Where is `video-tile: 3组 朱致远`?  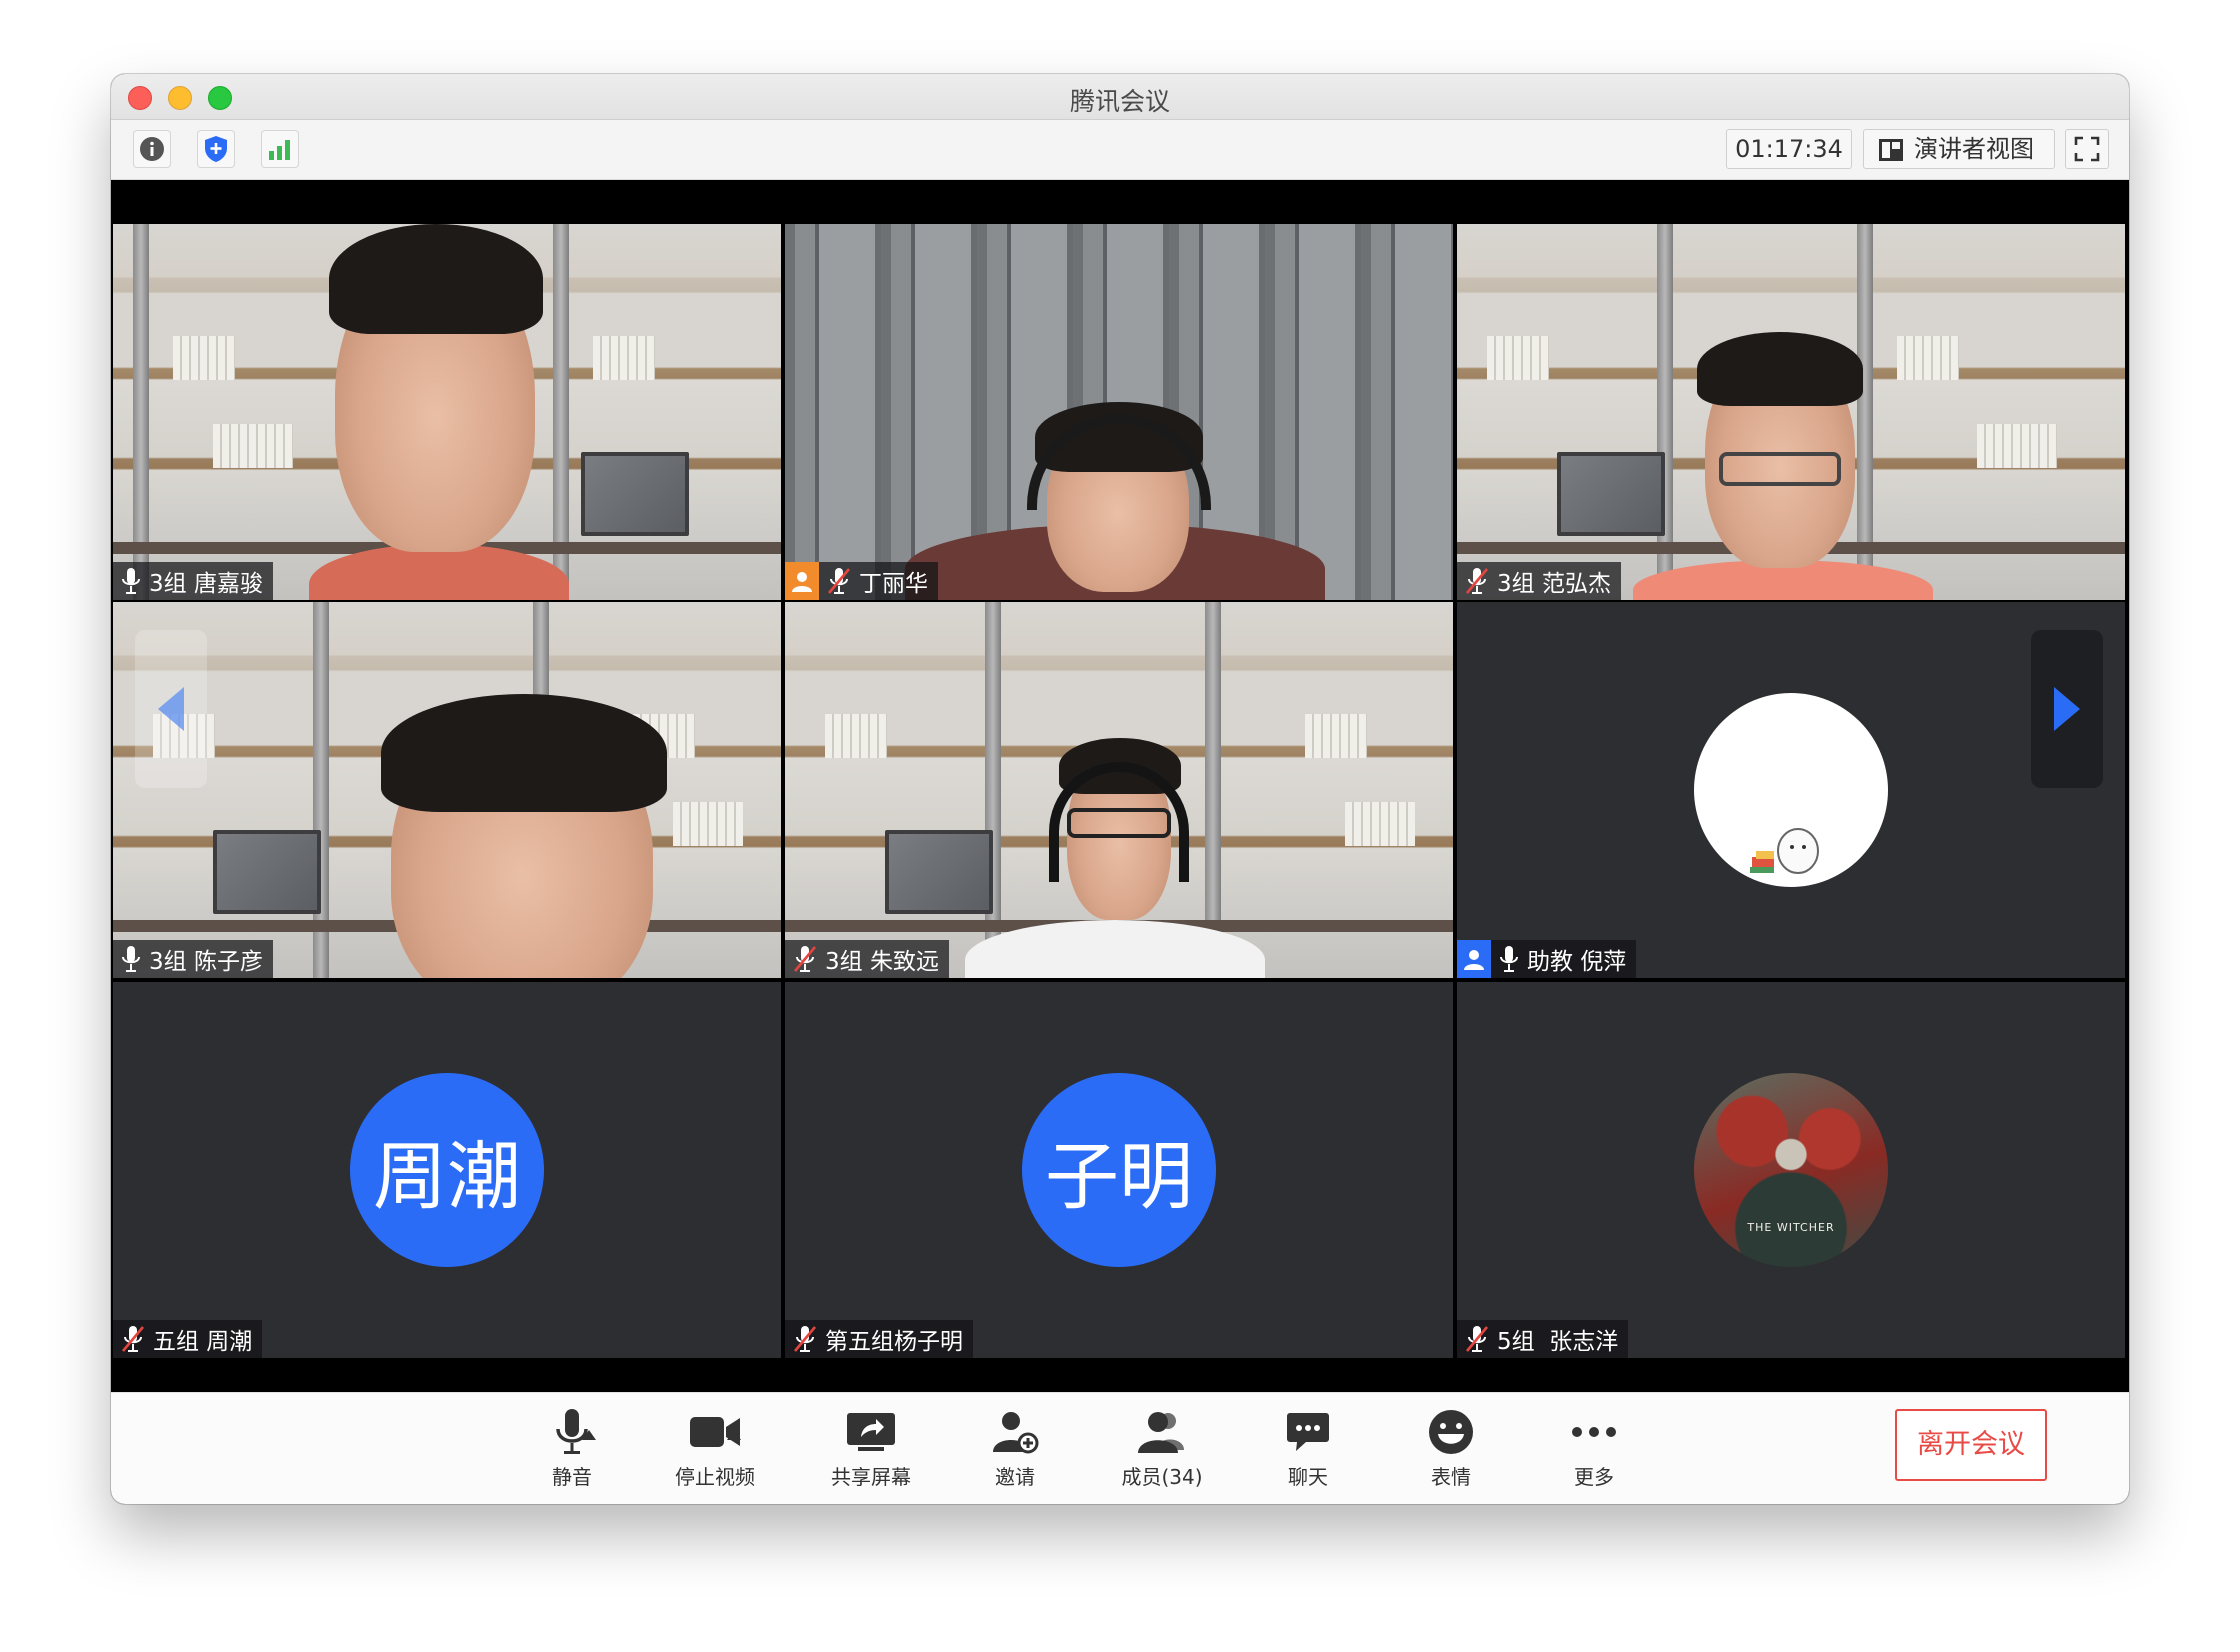 video-tile: 3组 朱致远 is located at coordinates (1119, 790).